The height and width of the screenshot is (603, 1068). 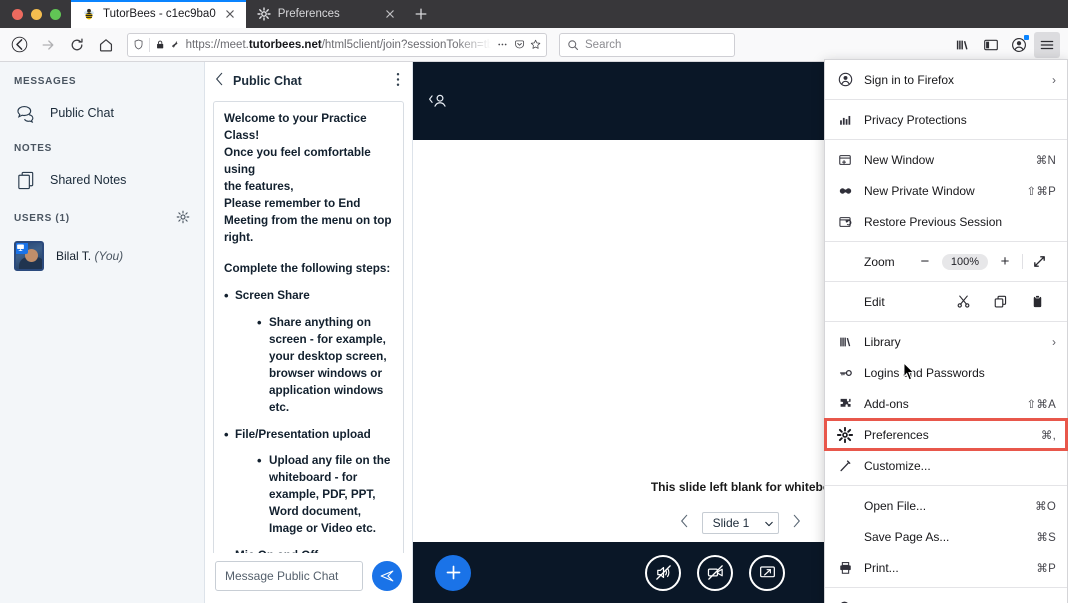 What do you see at coordinates (289, 576) in the screenshot?
I see `chat-message-input: Message Public Chat` at bounding box center [289, 576].